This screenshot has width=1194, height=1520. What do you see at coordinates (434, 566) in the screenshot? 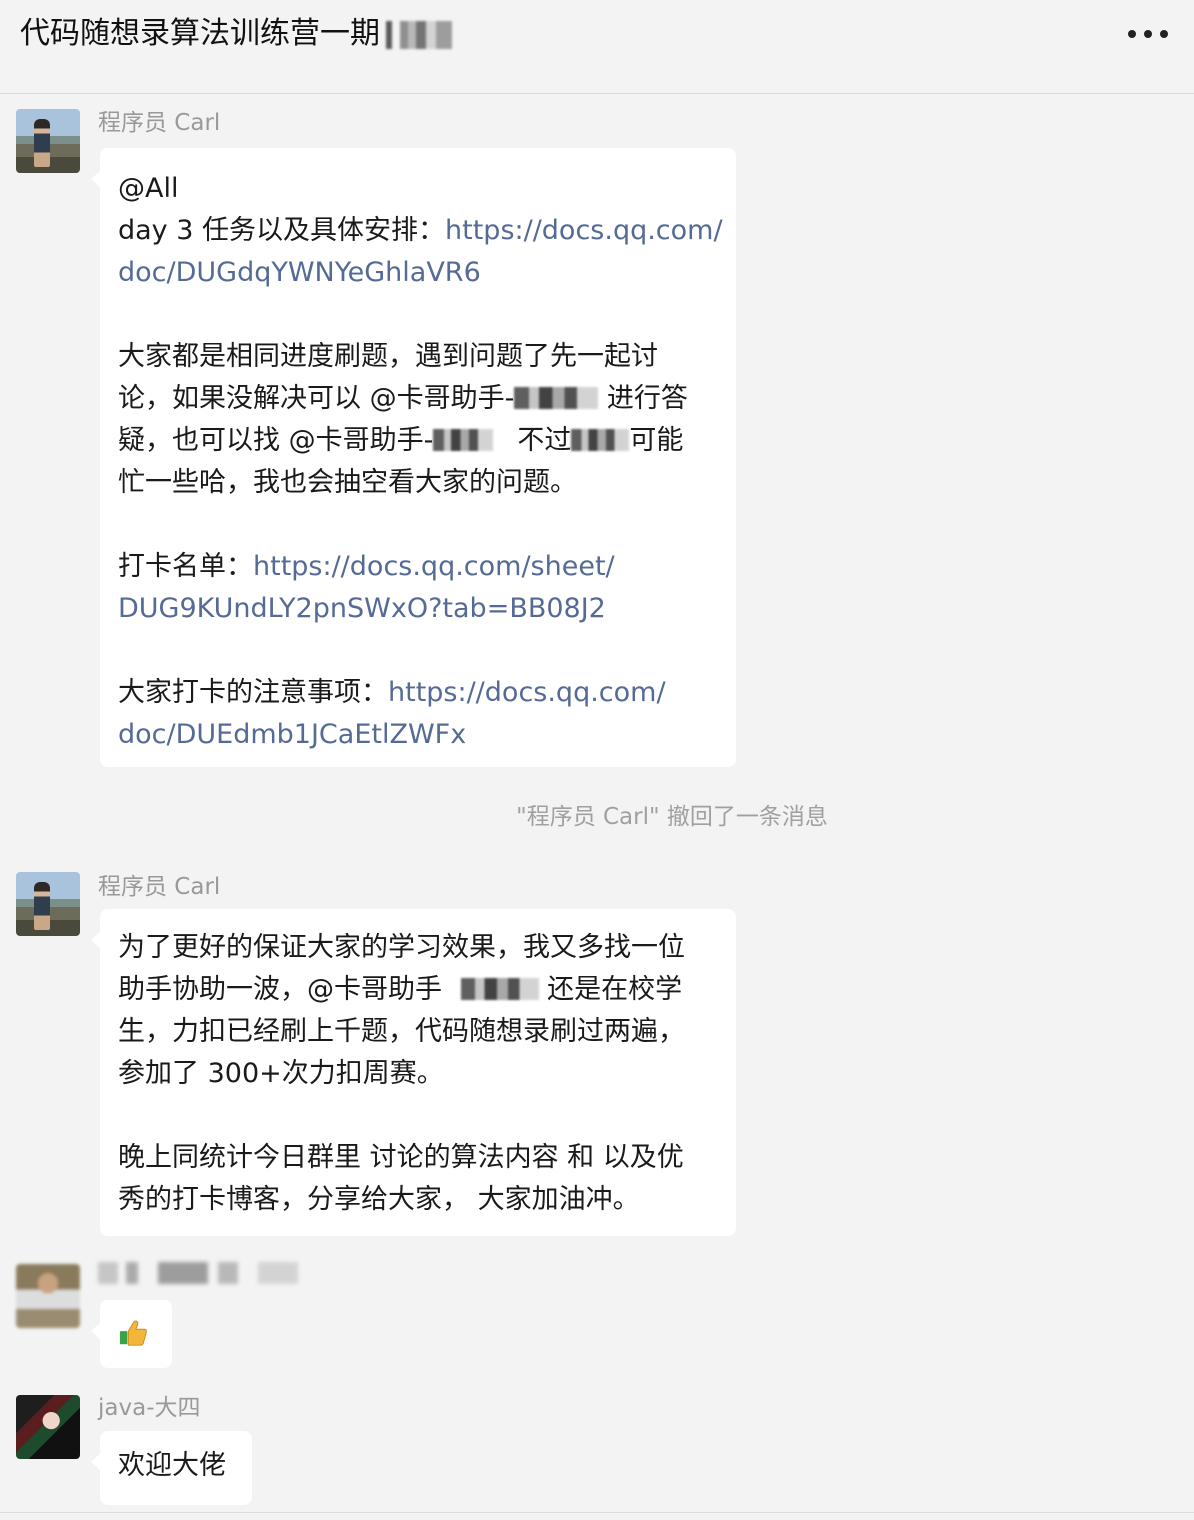
I see `link: https://docs.qq.com/sheet/` at bounding box center [434, 566].